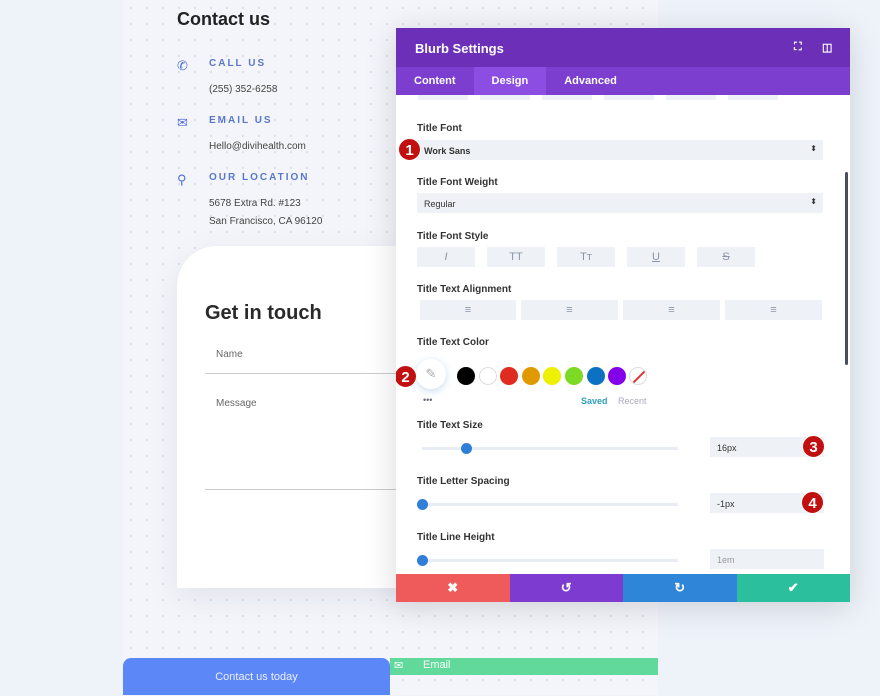 The image size is (880, 696). I want to click on capitalize-button: Tт, so click(586, 257).